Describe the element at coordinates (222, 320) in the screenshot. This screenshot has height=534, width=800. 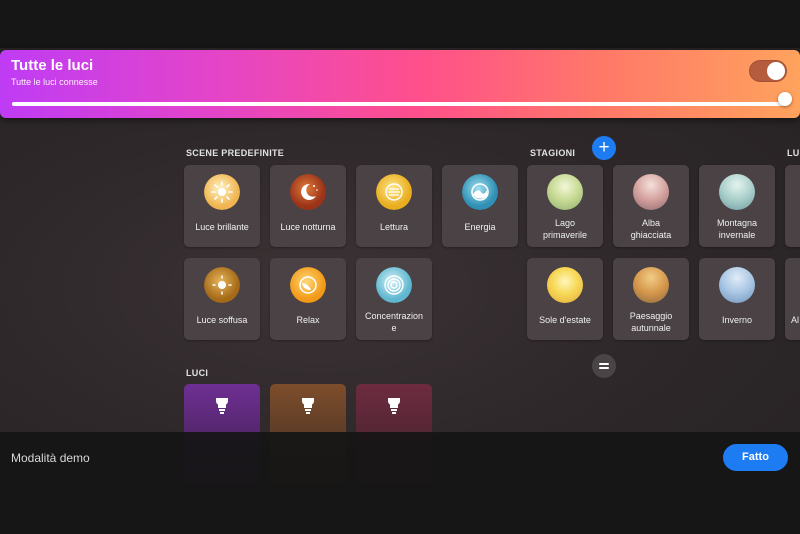
I see `scene-label: Luce soffusa` at that location.